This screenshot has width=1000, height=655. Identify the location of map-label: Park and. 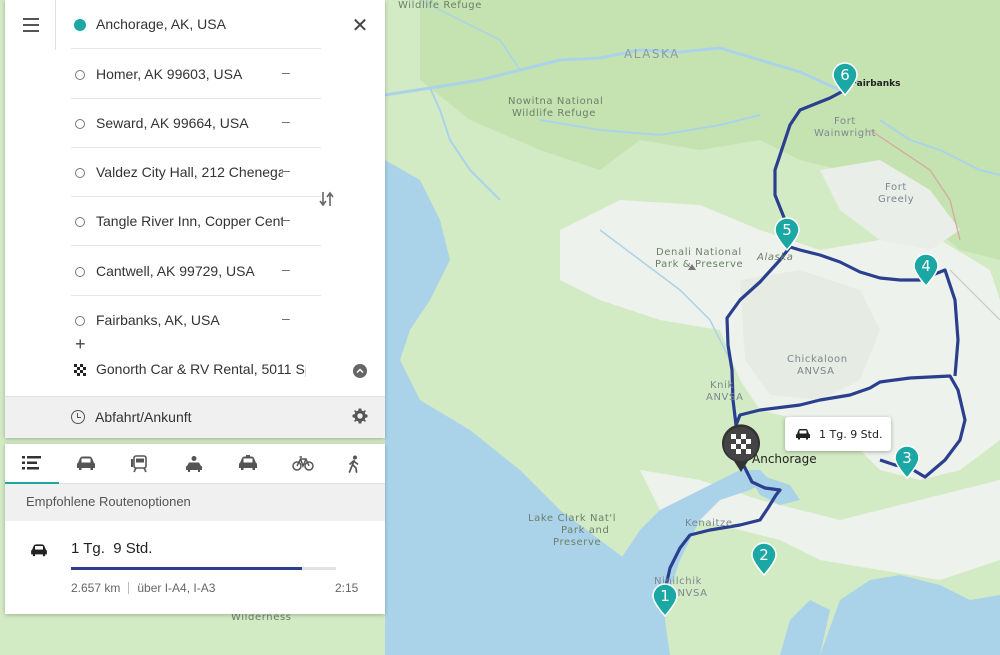
(585, 530).